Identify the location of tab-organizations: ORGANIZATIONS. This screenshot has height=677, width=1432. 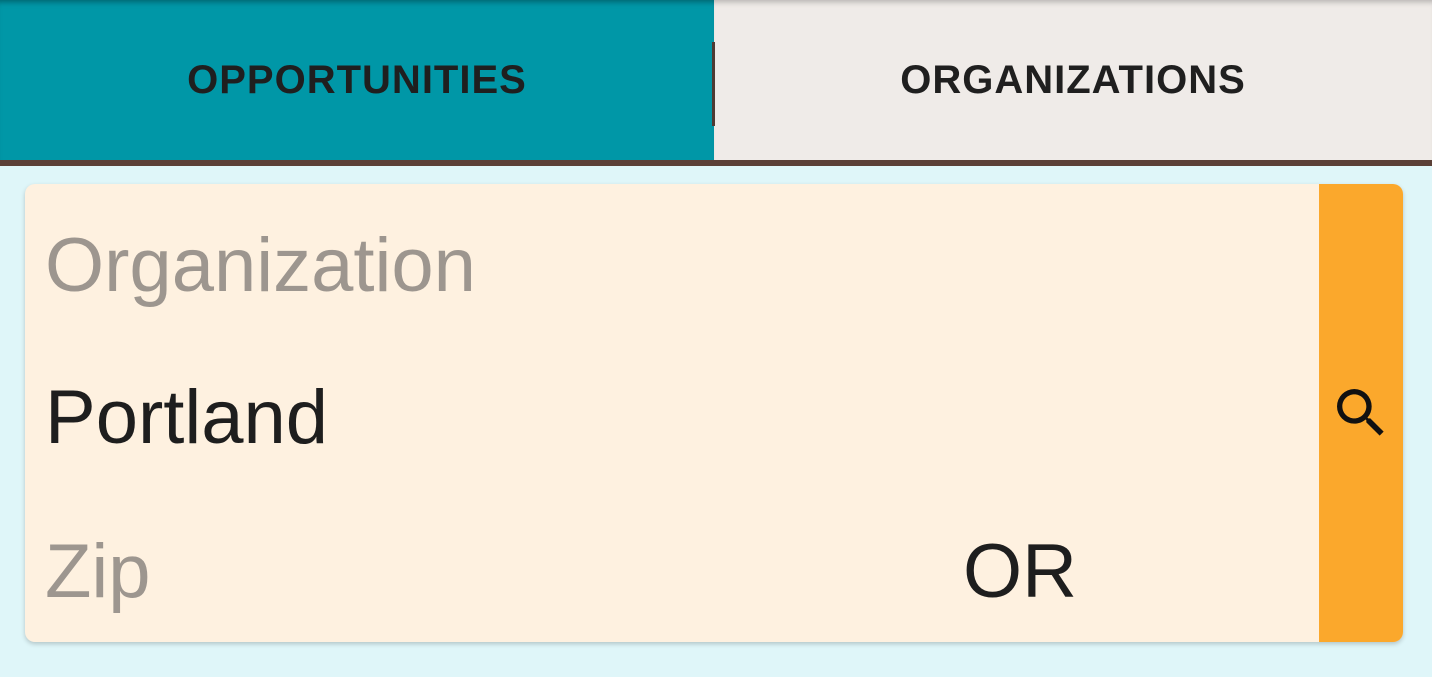
(1073, 80).